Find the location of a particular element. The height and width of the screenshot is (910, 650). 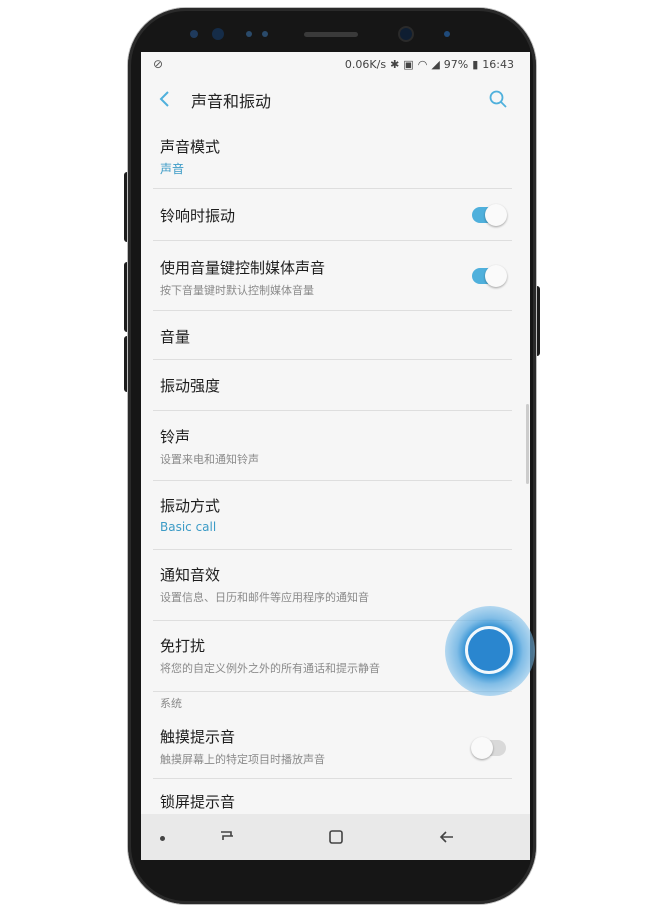

battery-icon: ▮ is located at coordinates (475, 64).